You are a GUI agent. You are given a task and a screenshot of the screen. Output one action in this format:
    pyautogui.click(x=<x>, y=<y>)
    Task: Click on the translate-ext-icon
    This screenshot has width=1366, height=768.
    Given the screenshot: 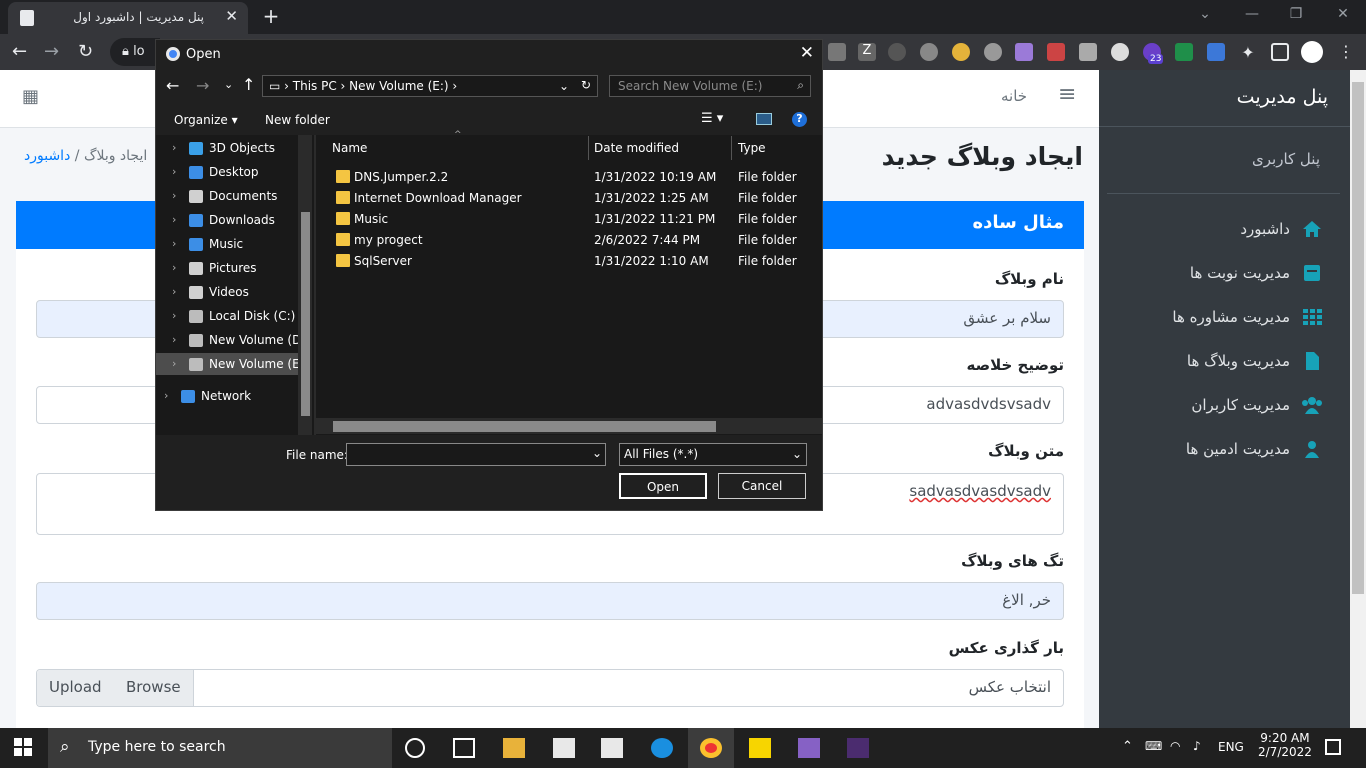 What is the action you would take?
    pyautogui.click(x=1216, y=52)
    